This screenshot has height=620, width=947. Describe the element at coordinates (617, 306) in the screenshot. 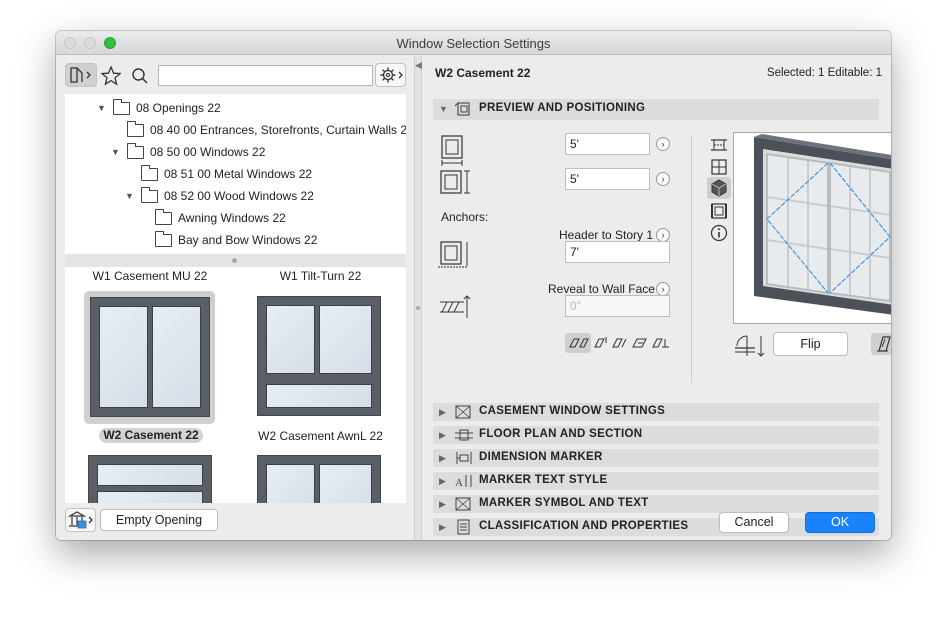

I see `reveal-depth-field: 0"` at that location.